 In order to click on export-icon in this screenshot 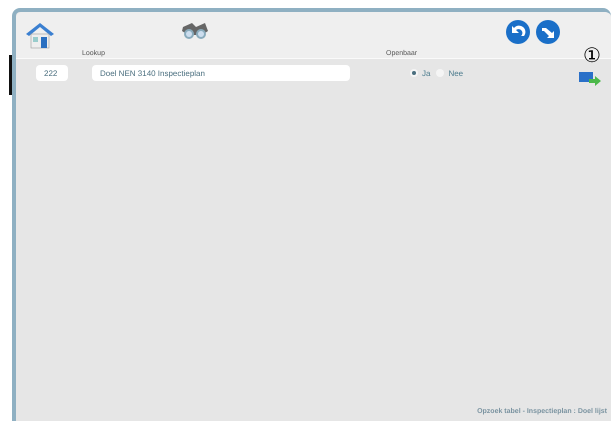, I will do `click(590, 79)`.